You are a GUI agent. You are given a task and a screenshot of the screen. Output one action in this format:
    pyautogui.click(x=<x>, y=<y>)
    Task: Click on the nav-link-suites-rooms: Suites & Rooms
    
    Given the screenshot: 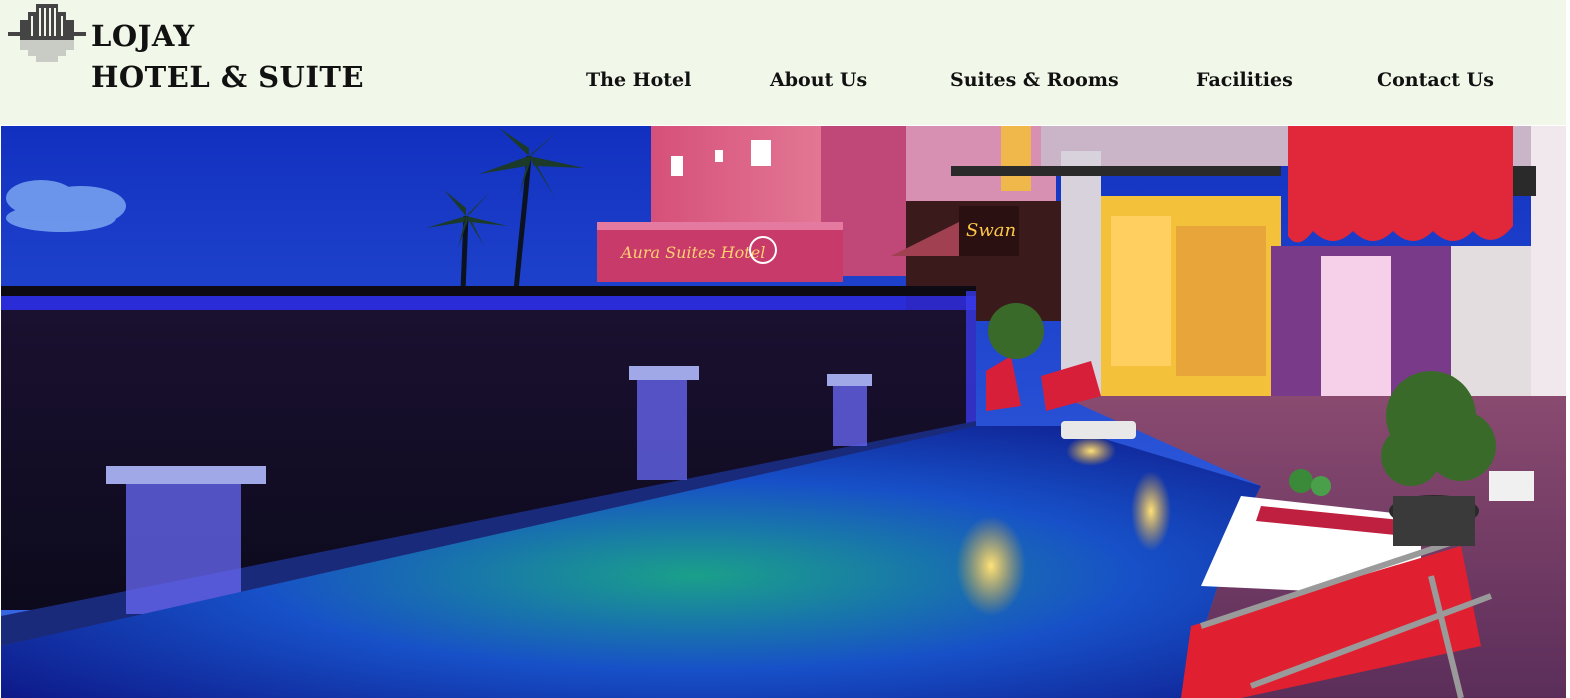 What is the action you would take?
    pyautogui.click(x=1034, y=80)
    